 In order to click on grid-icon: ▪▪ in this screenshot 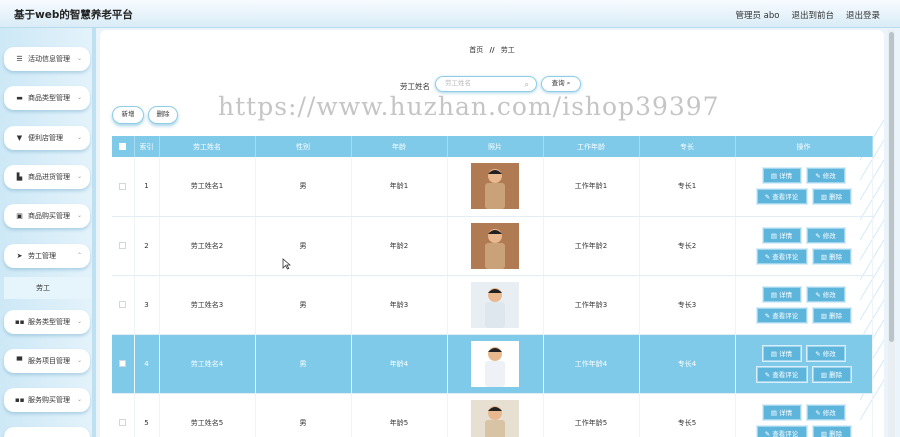, I will do `click(20, 322)`.